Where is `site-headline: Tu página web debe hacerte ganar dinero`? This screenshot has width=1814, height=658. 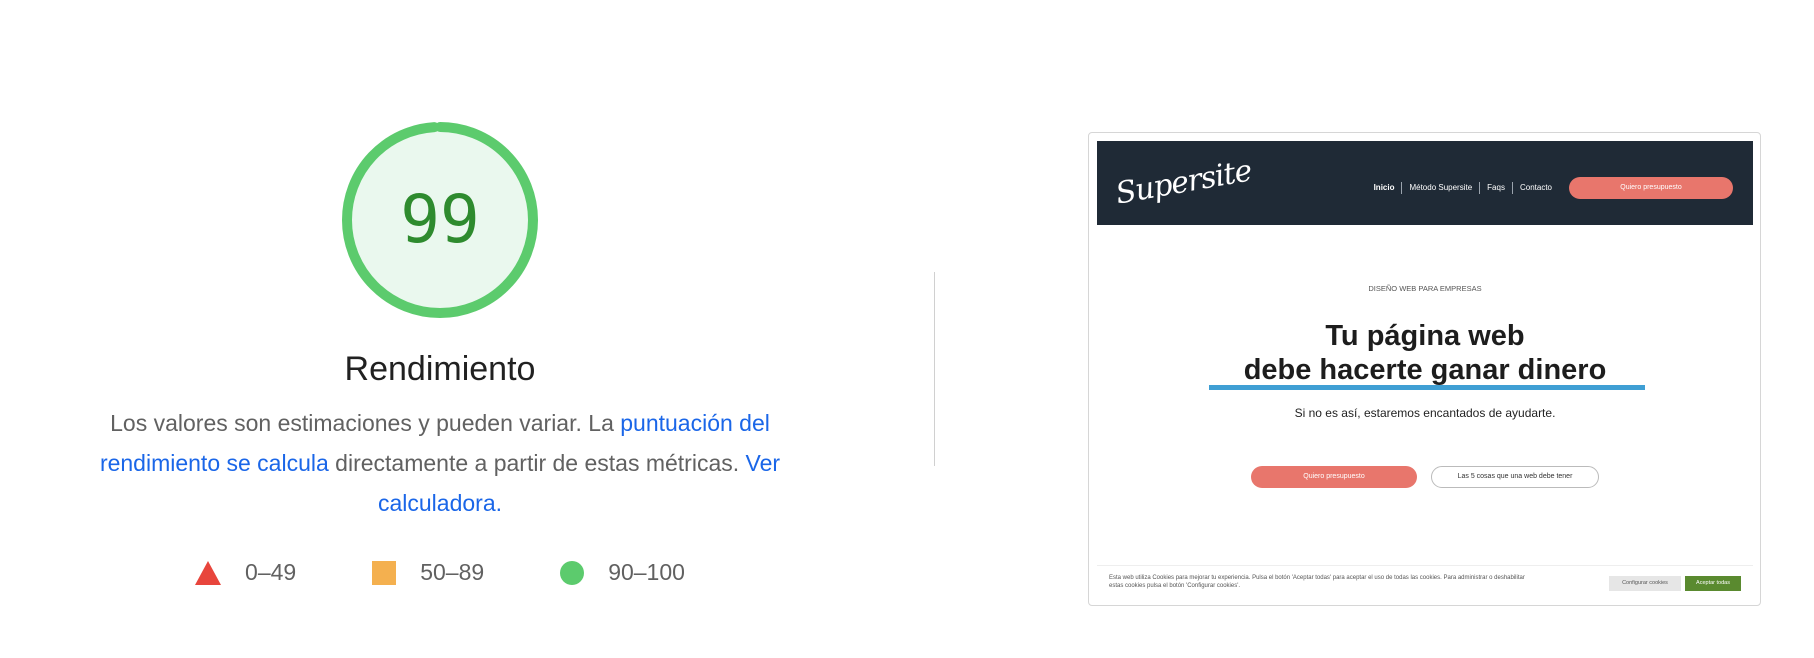 site-headline: Tu página web debe hacerte ganar dinero is located at coordinates (1425, 353).